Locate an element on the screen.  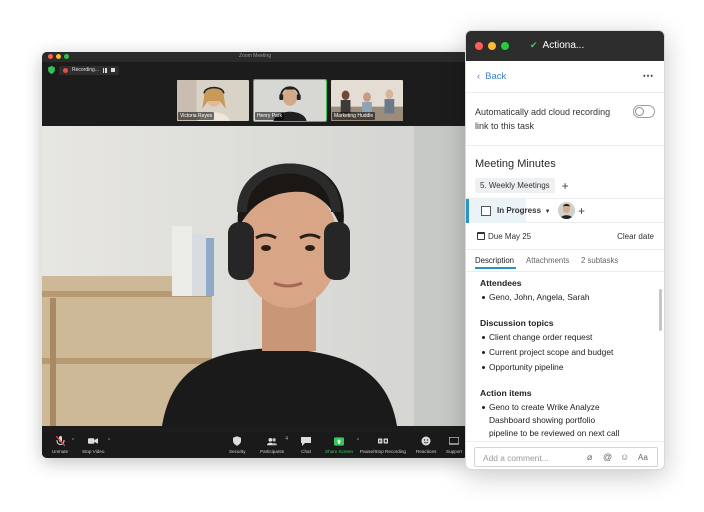
pause-stop-icon is located at coordinates (382, 441).